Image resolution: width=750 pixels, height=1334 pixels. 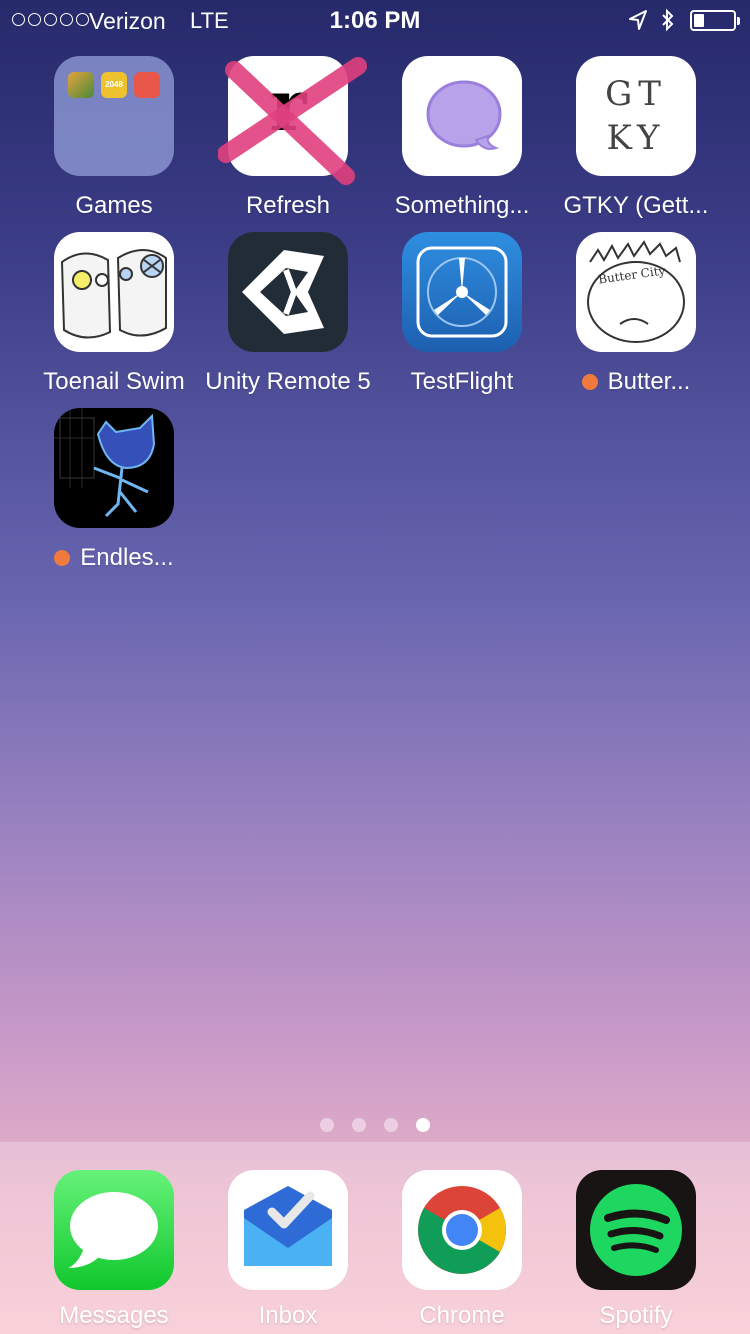 I want to click on x-mark-icon, so click(x=292, y=121).